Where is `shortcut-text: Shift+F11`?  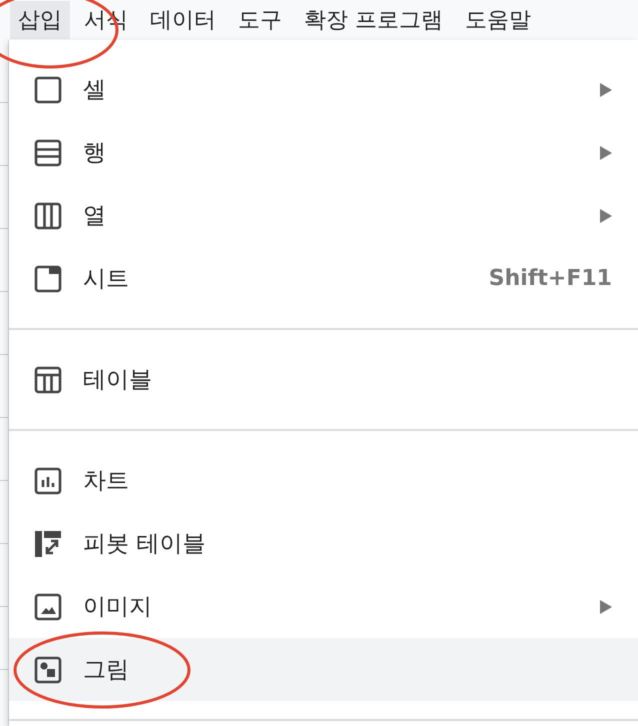 shortcut-text: Shift+F11 is located at coordinates (550, 278).